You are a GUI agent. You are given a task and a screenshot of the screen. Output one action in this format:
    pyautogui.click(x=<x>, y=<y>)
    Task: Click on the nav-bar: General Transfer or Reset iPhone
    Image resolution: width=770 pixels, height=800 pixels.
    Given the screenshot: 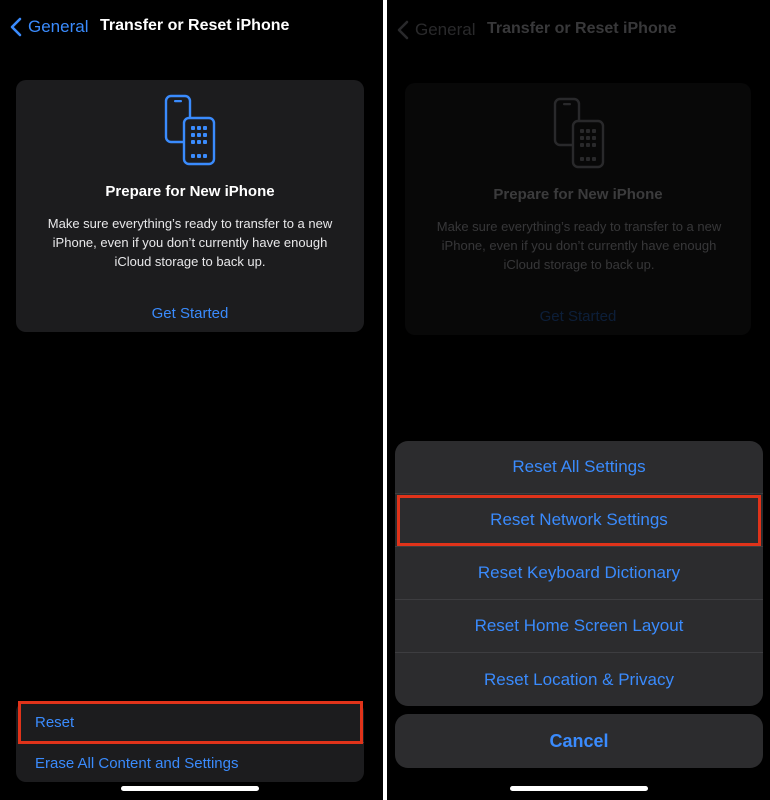 What is the action you would take?
    pyautogui.click(x=191, y=27)
    